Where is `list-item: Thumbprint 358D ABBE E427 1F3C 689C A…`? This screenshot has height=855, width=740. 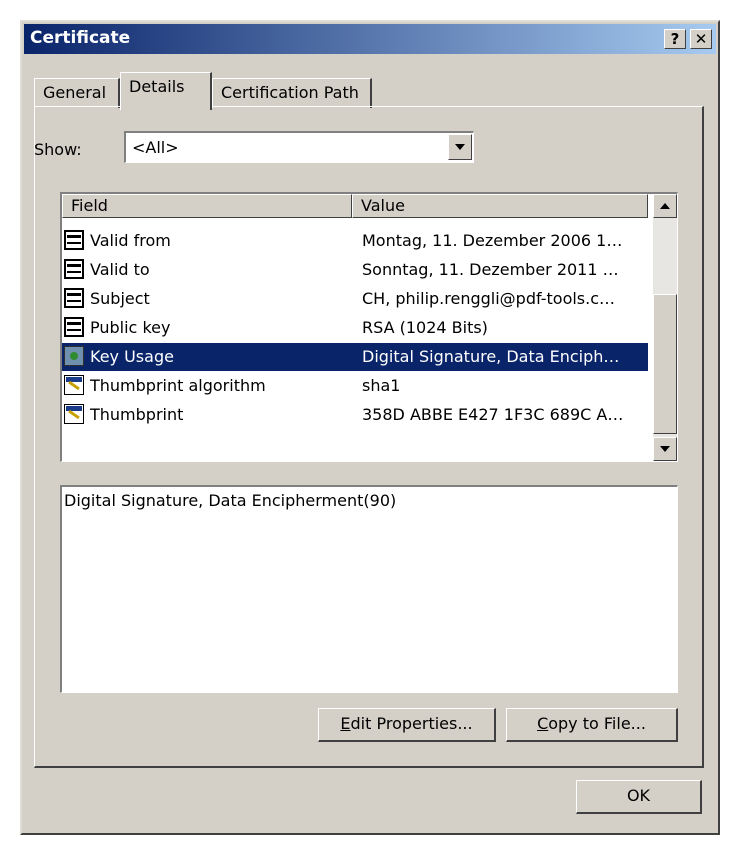
list-item: Thumbprint 358D ABBE E427 1F3C 689C A… is located at coordinates (355, 415).